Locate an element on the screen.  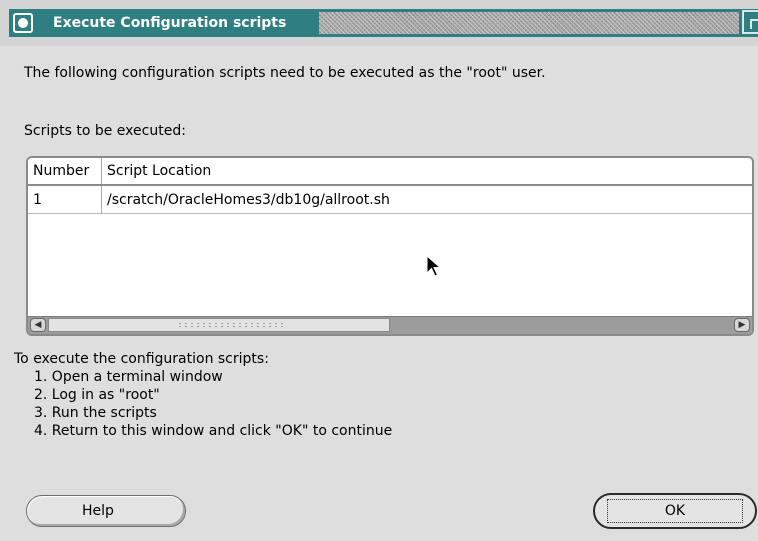
table-row: 1 /scratch/OracleHomes3/db10g/allroot.sh is located at coordinates (390, 200).